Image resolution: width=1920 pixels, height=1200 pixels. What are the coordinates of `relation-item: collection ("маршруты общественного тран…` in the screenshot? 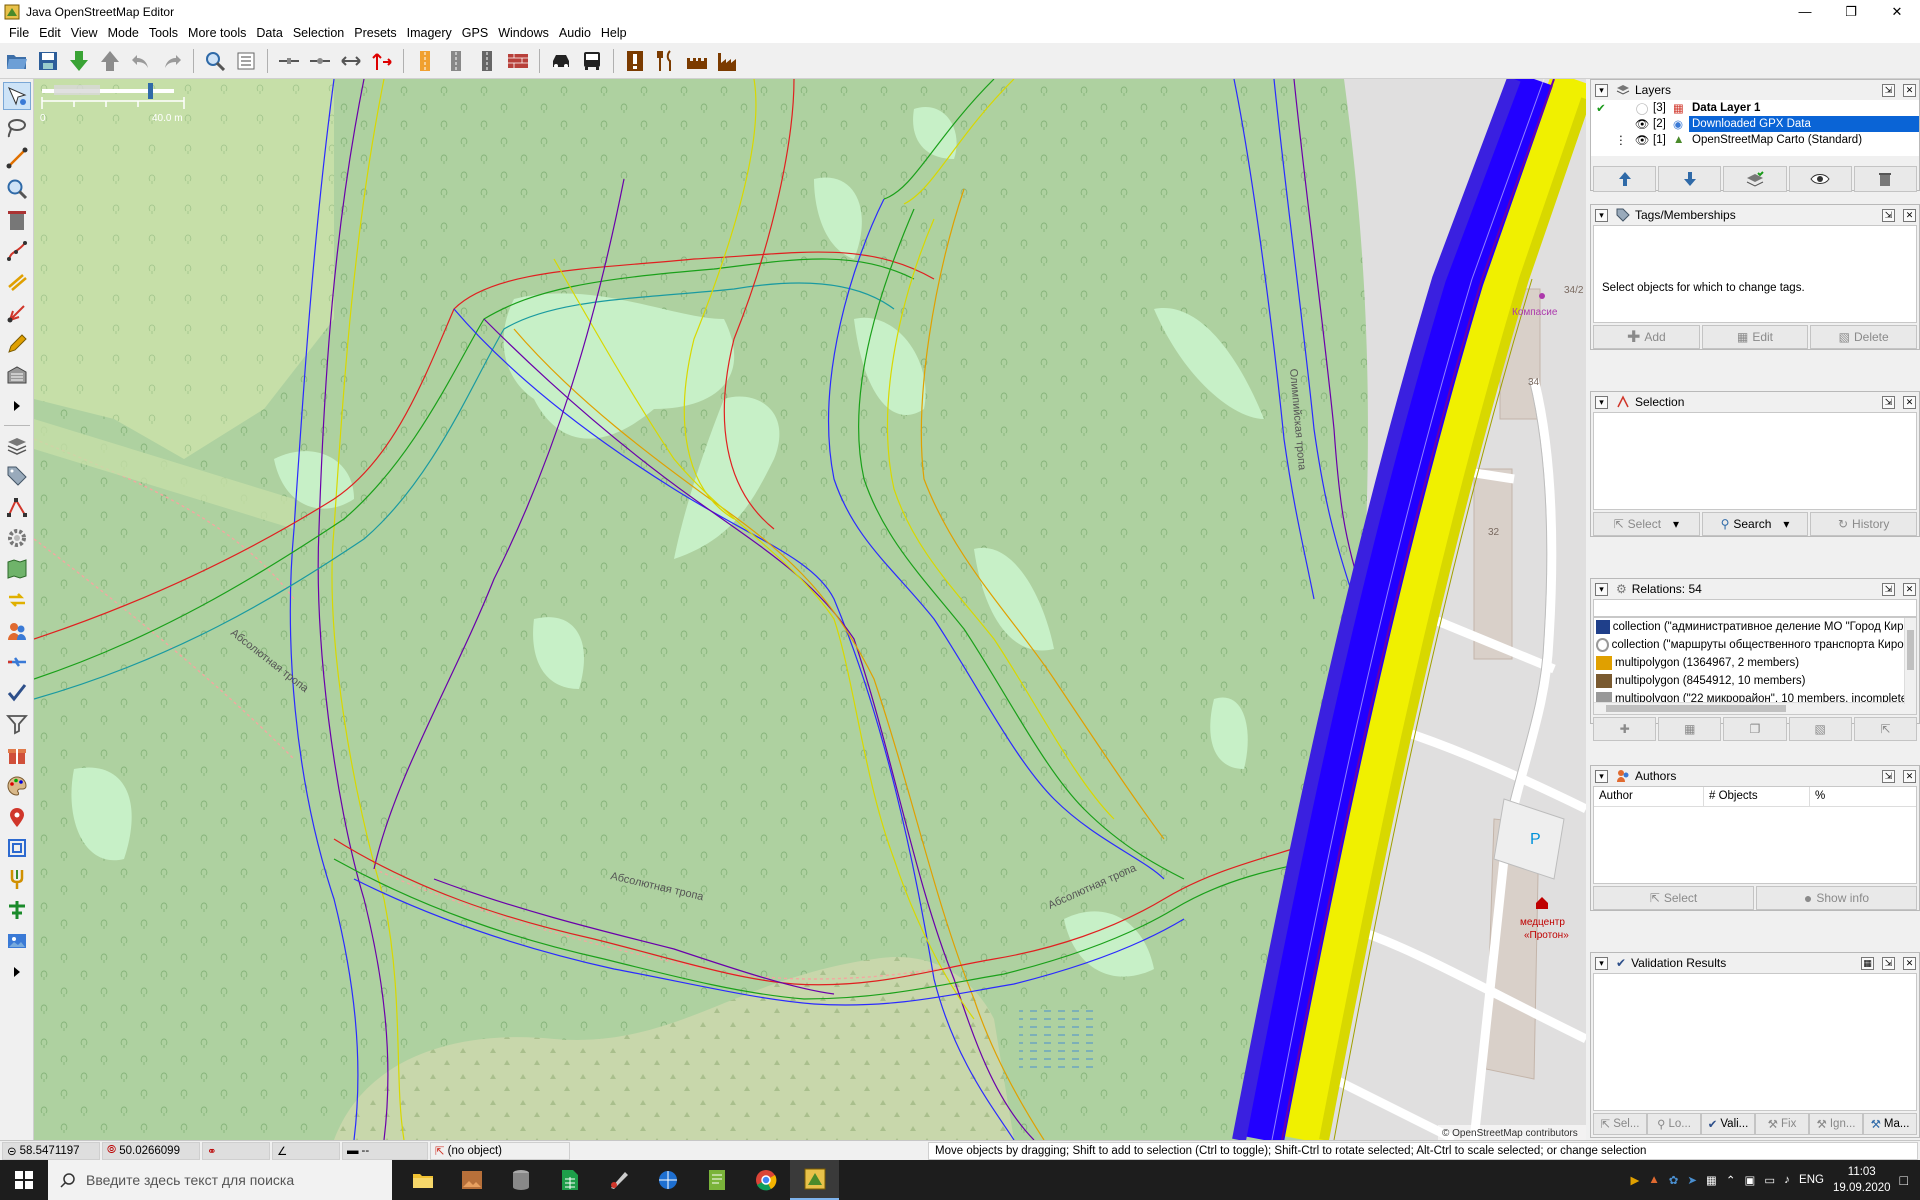 It's located at (1755, 645).